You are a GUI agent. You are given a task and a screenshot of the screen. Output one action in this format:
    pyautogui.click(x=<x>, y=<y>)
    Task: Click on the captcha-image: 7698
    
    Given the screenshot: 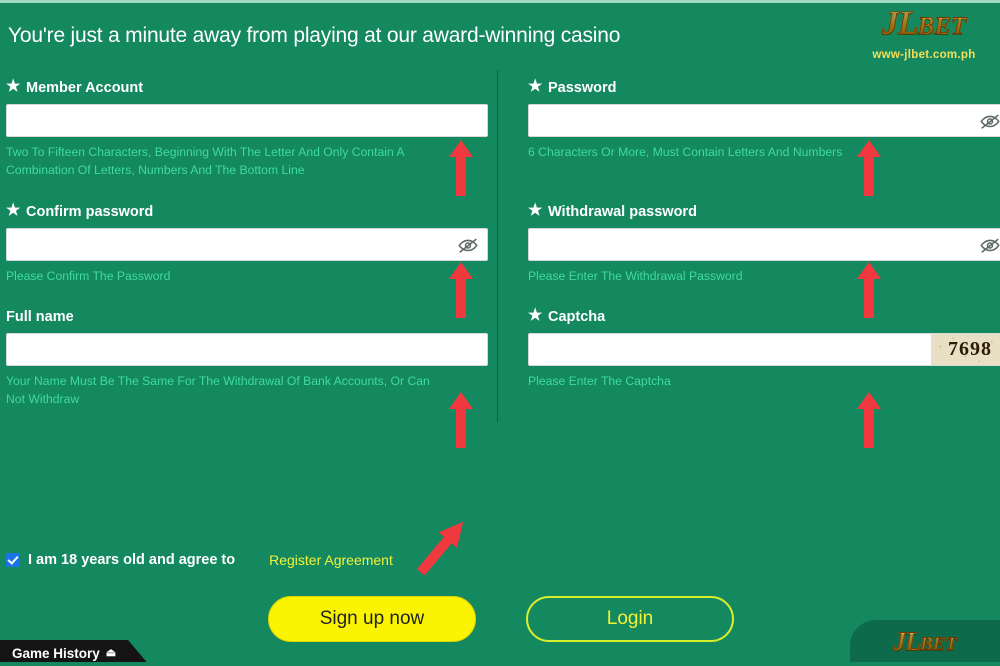 What is the action you would take?
    pyautogui.click(x=965, y=349)
    